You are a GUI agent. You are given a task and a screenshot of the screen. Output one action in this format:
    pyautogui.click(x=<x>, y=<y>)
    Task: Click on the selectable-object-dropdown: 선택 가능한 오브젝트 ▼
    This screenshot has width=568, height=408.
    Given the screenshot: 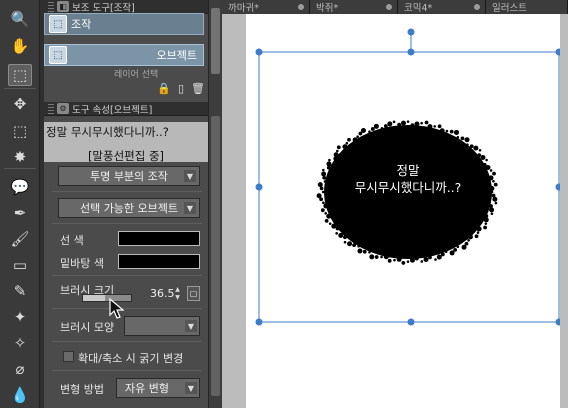 What is the action you would take?
    pyautogui.click(x=129, y=208)
    